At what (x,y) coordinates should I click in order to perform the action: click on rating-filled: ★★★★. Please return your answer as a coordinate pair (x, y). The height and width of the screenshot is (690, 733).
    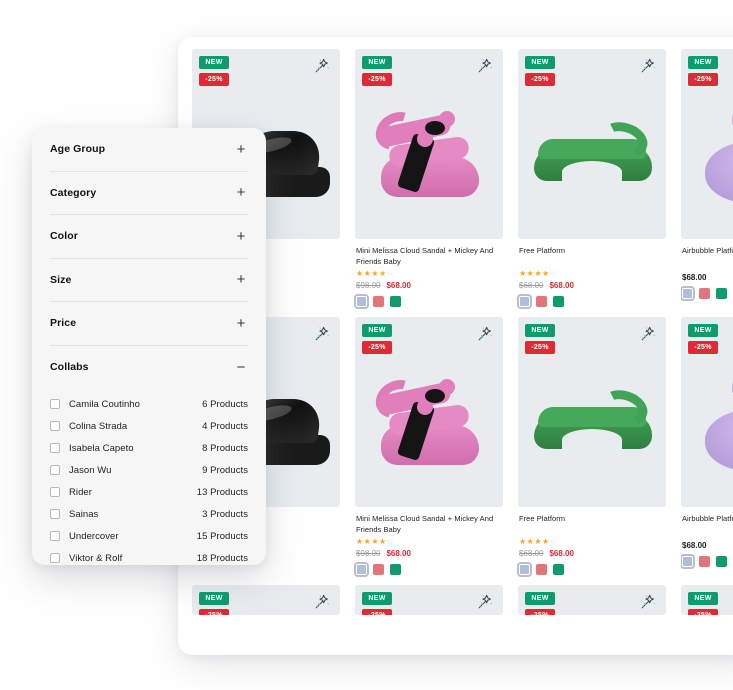
    Looking at the image, I should click on (371, 273).